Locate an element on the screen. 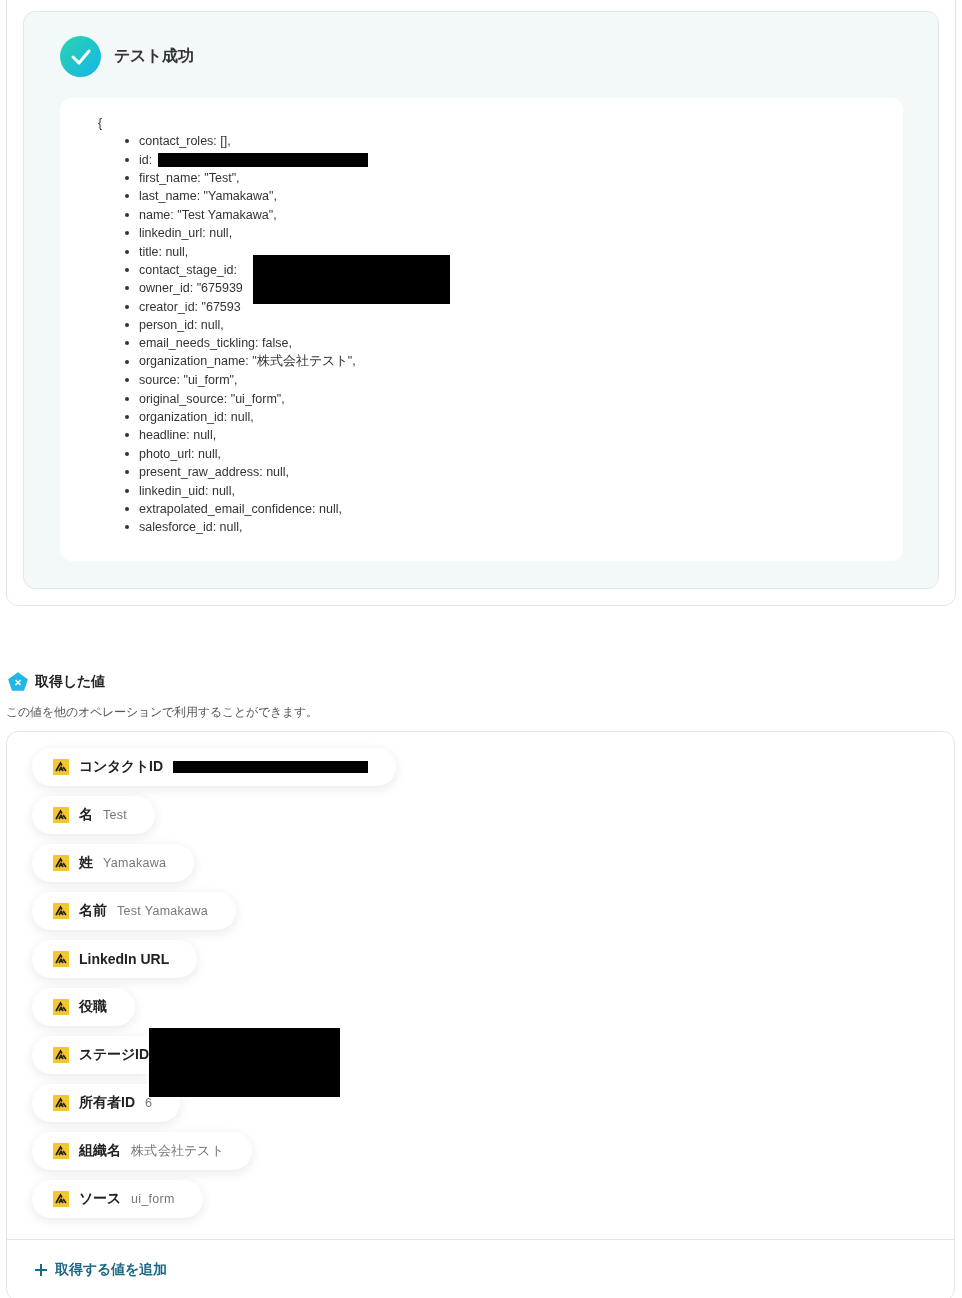 The image size is (962, 1298). code-line: headline: null, is located at coordinates (178, 435).